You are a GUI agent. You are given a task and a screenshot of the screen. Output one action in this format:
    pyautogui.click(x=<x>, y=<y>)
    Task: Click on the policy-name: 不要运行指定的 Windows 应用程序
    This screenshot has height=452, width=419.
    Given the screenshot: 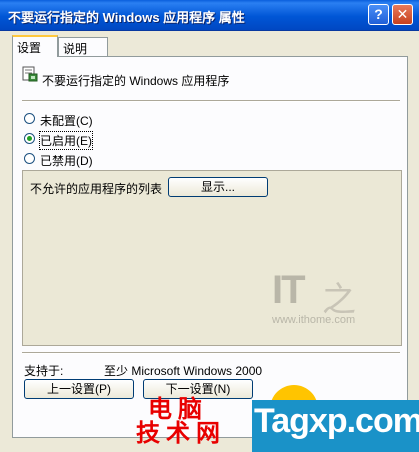 What is the action you would take?
    pyautogui.click(x=136, y=81)
    